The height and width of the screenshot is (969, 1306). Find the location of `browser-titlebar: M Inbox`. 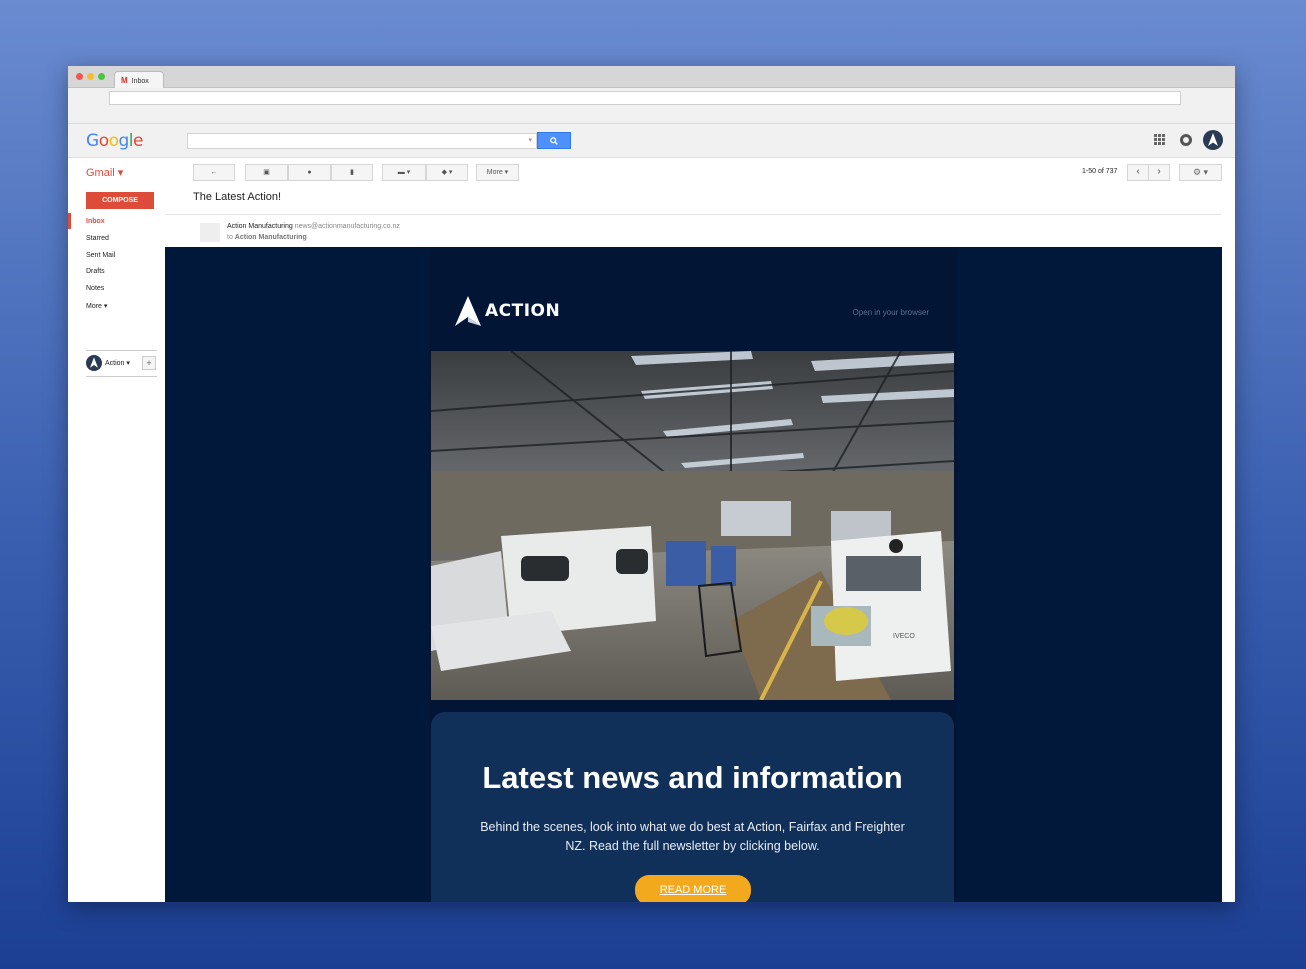

browser-titlebar: M Inbox is located at coordinates (651, 77).